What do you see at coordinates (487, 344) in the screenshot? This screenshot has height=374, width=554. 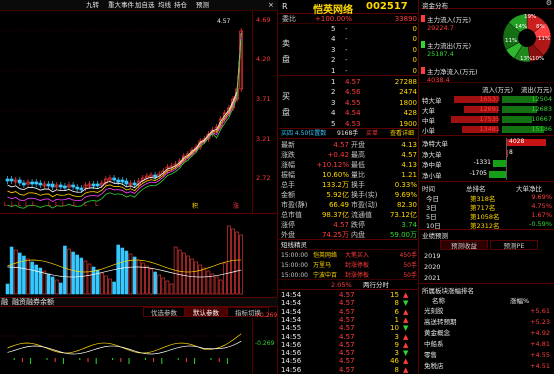 I see `sector-row: 中船系 +4.81` at bounding box center [487, 344].